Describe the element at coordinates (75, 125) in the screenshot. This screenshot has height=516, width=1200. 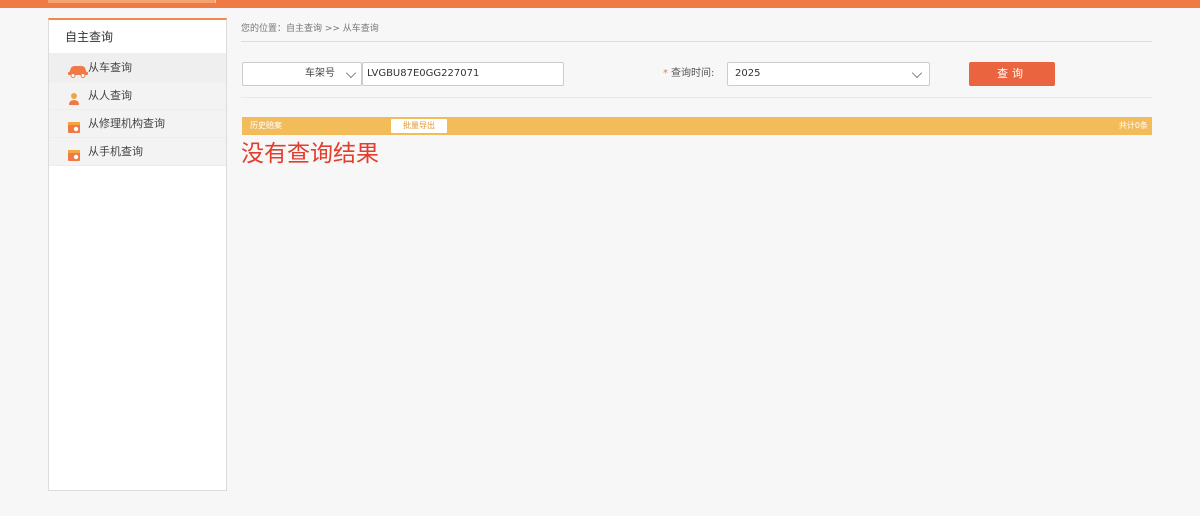
I see `repair-shop-icon` at that location.